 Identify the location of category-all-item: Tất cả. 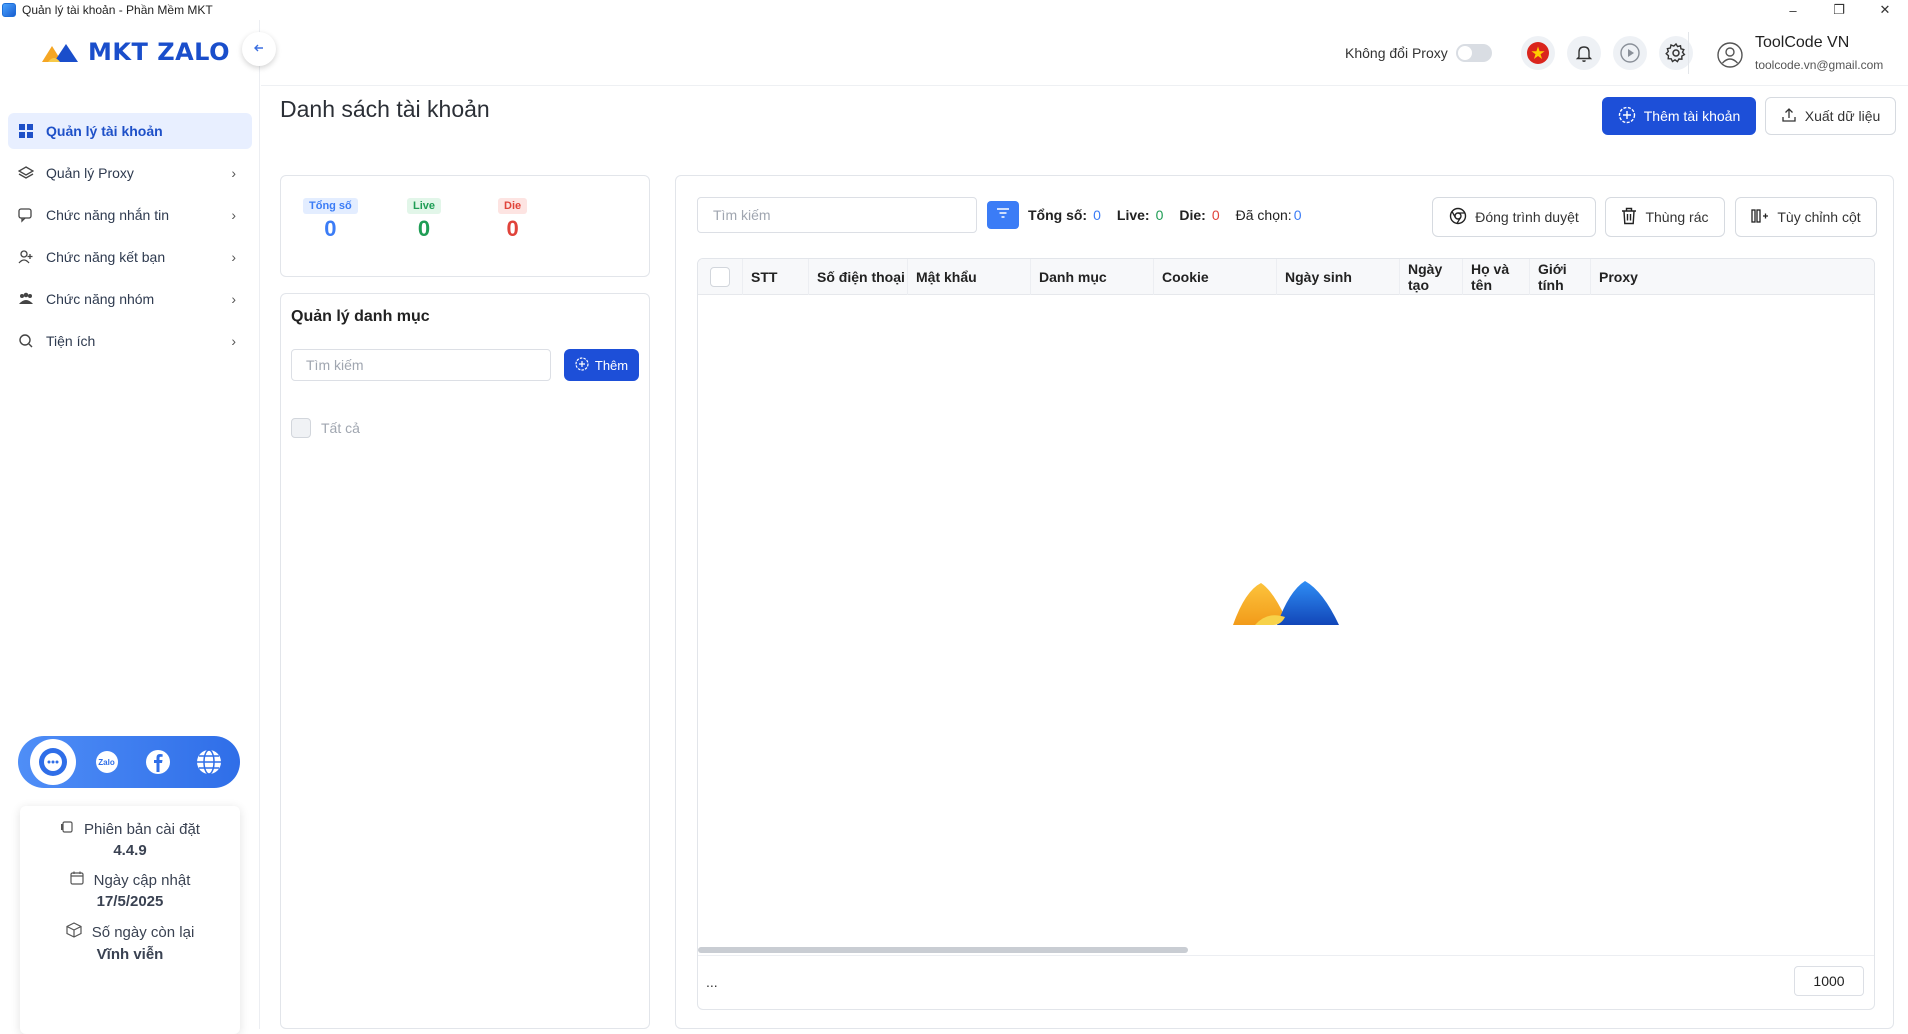
(325, 428).